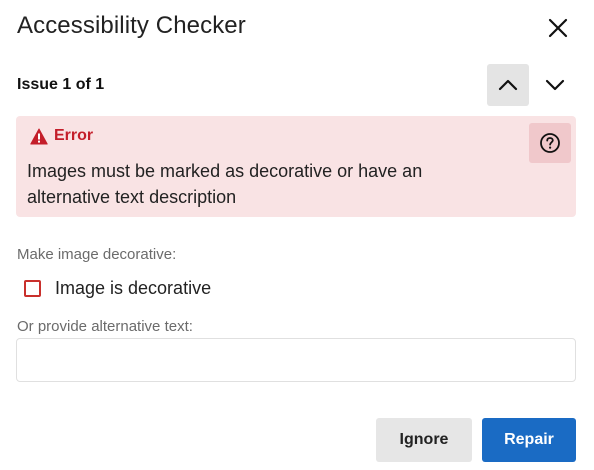  Describe the element at coordinates (105, 326) in the screenshot. I see `alt-text-section-label: Or provide alternative text:` at that location.